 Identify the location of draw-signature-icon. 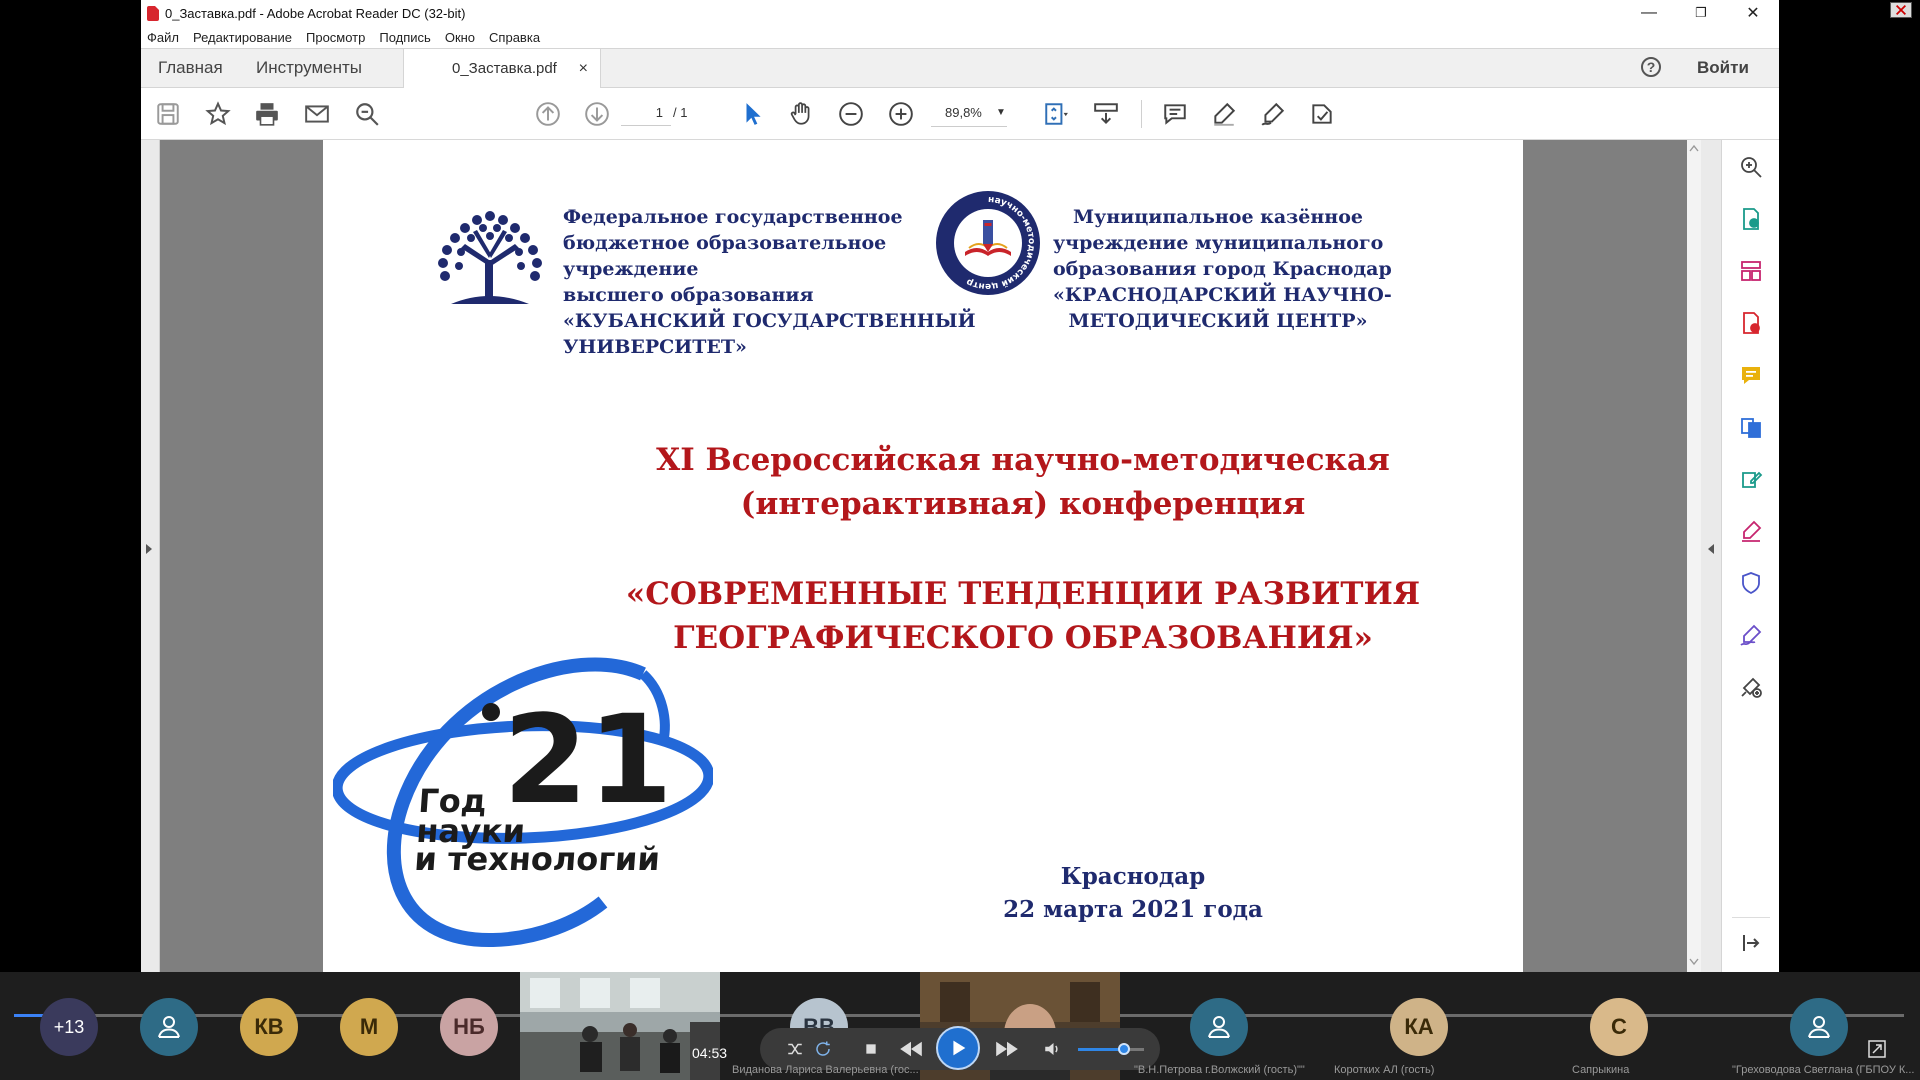
(1273, 114).